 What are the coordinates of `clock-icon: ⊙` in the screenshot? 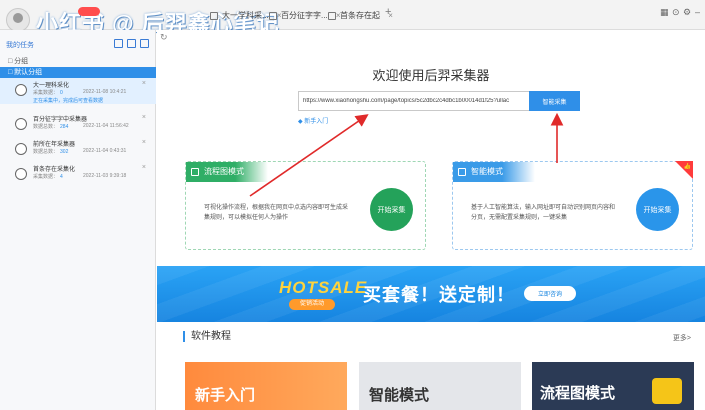 It's located at (676, 12).